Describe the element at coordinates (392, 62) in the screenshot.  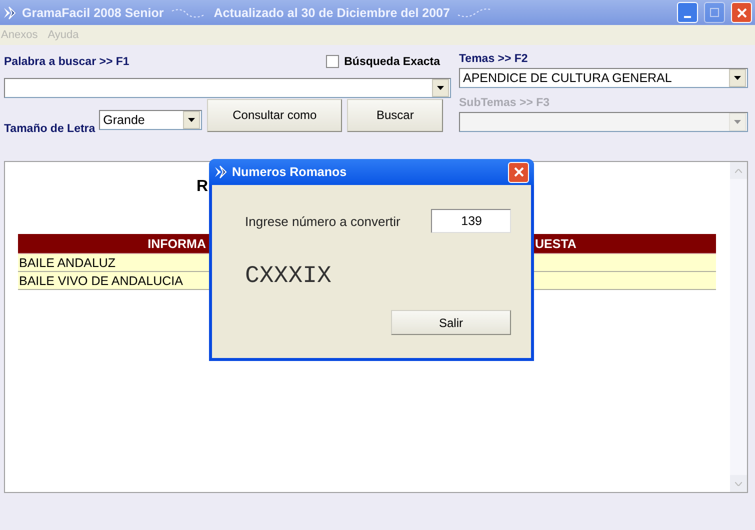
I see `exact-label: Búsqueda Exacta` at that location.